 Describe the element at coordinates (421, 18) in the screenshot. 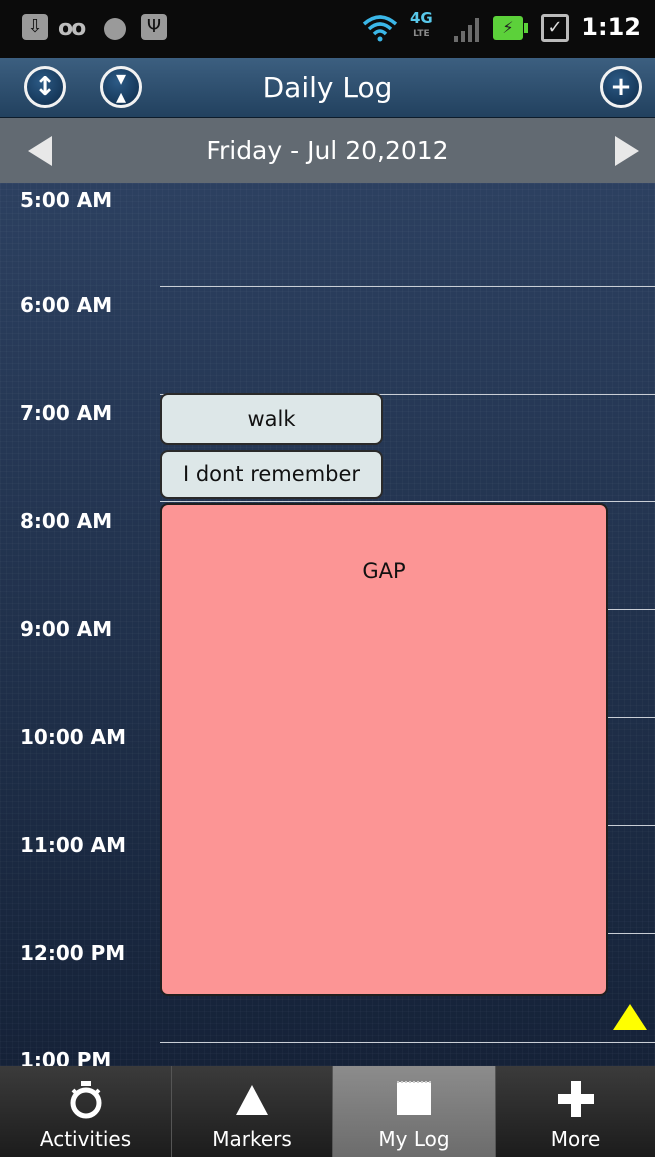

I see `network-label: 4G` at that location.